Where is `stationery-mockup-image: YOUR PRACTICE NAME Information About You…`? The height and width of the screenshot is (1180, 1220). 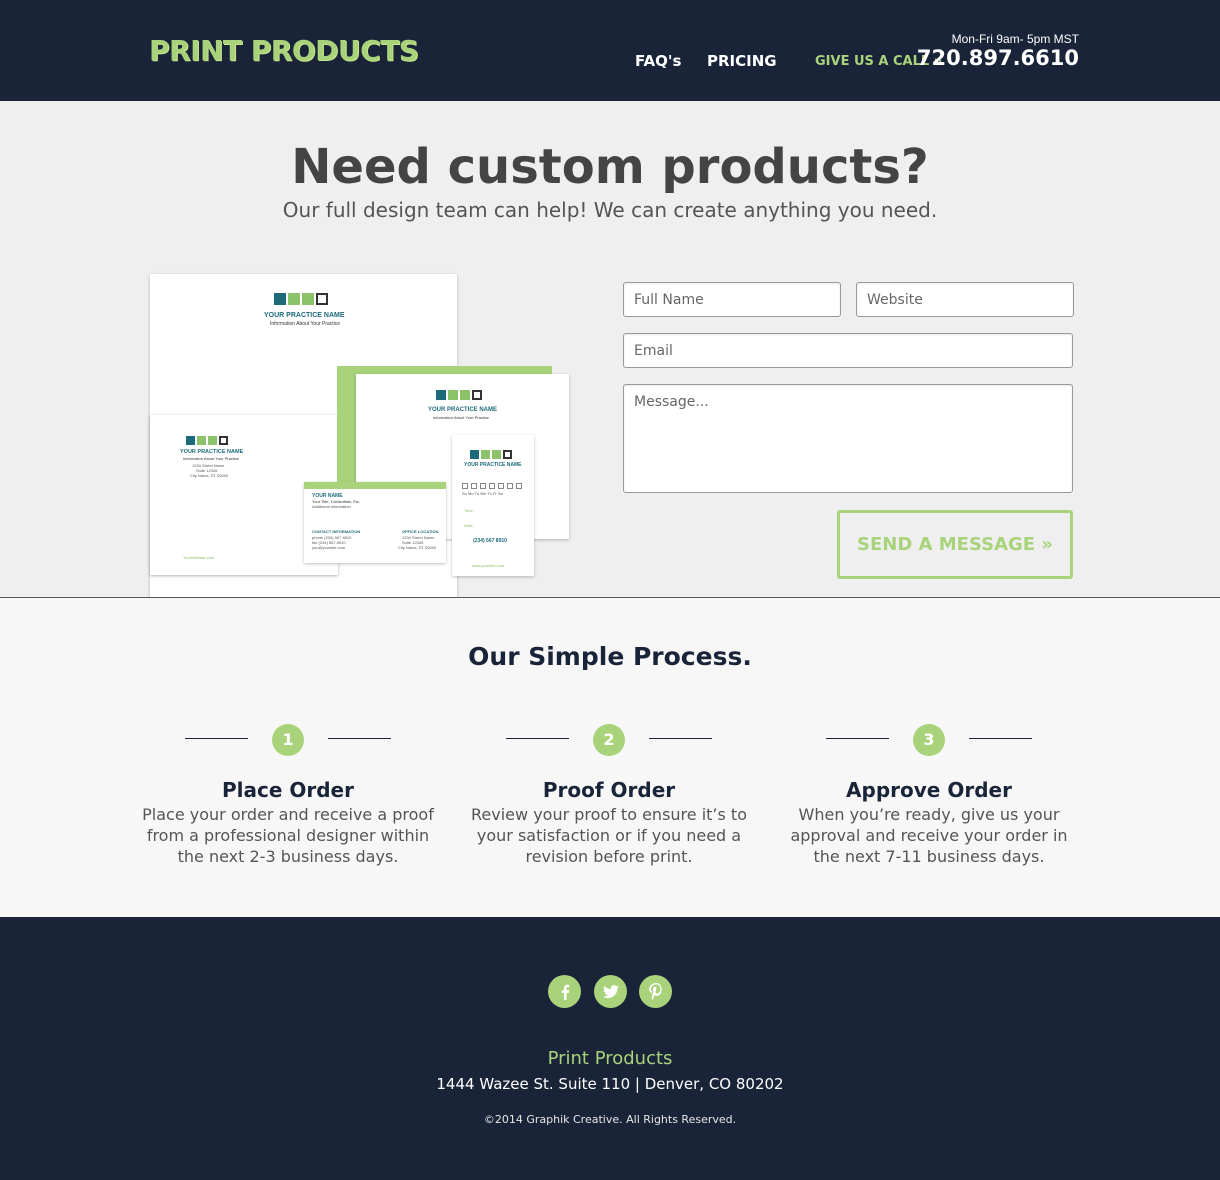 stationery-mockup-image: YOUR PRACTICE NAME Information About You… is located at coordinates (360, 435).